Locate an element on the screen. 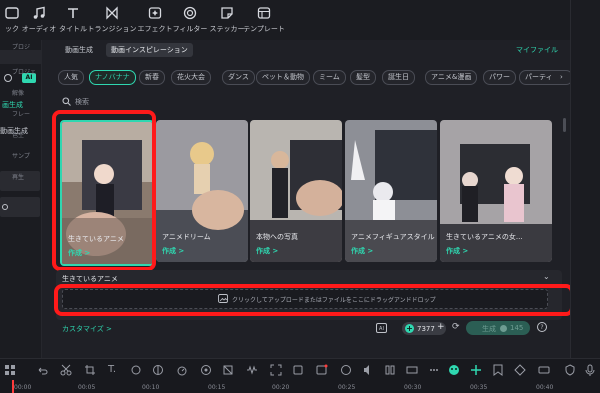 This screenshot has width=600, height=393. record-icon is located at coordinates (322, 370).